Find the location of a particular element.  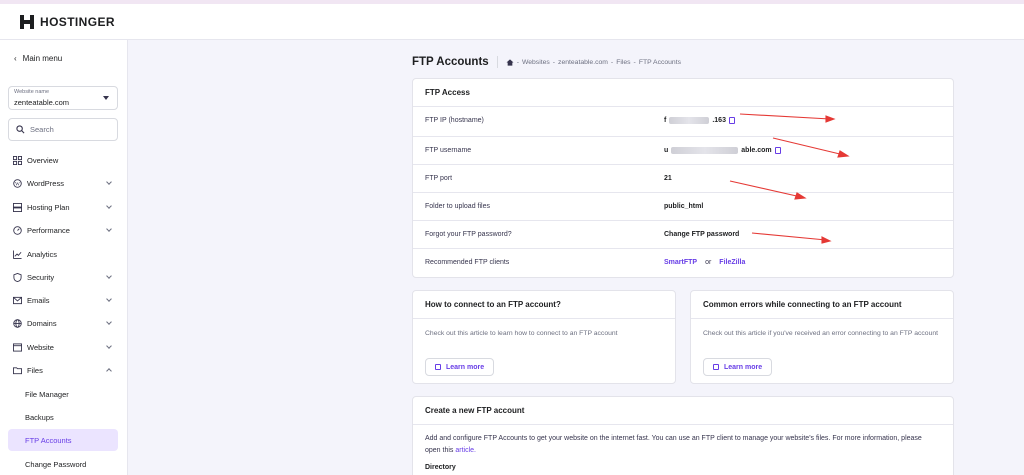

connect-help-title: How to connect to an FTP account? is located at coordinates (493, 304).